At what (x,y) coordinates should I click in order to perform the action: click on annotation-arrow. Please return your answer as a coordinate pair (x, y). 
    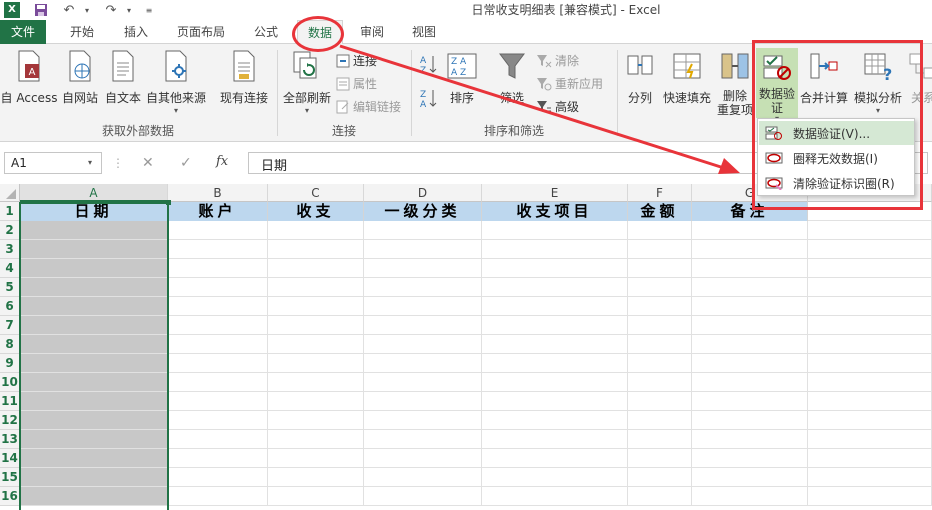
    Looking at the image, I should click on (539, 109).